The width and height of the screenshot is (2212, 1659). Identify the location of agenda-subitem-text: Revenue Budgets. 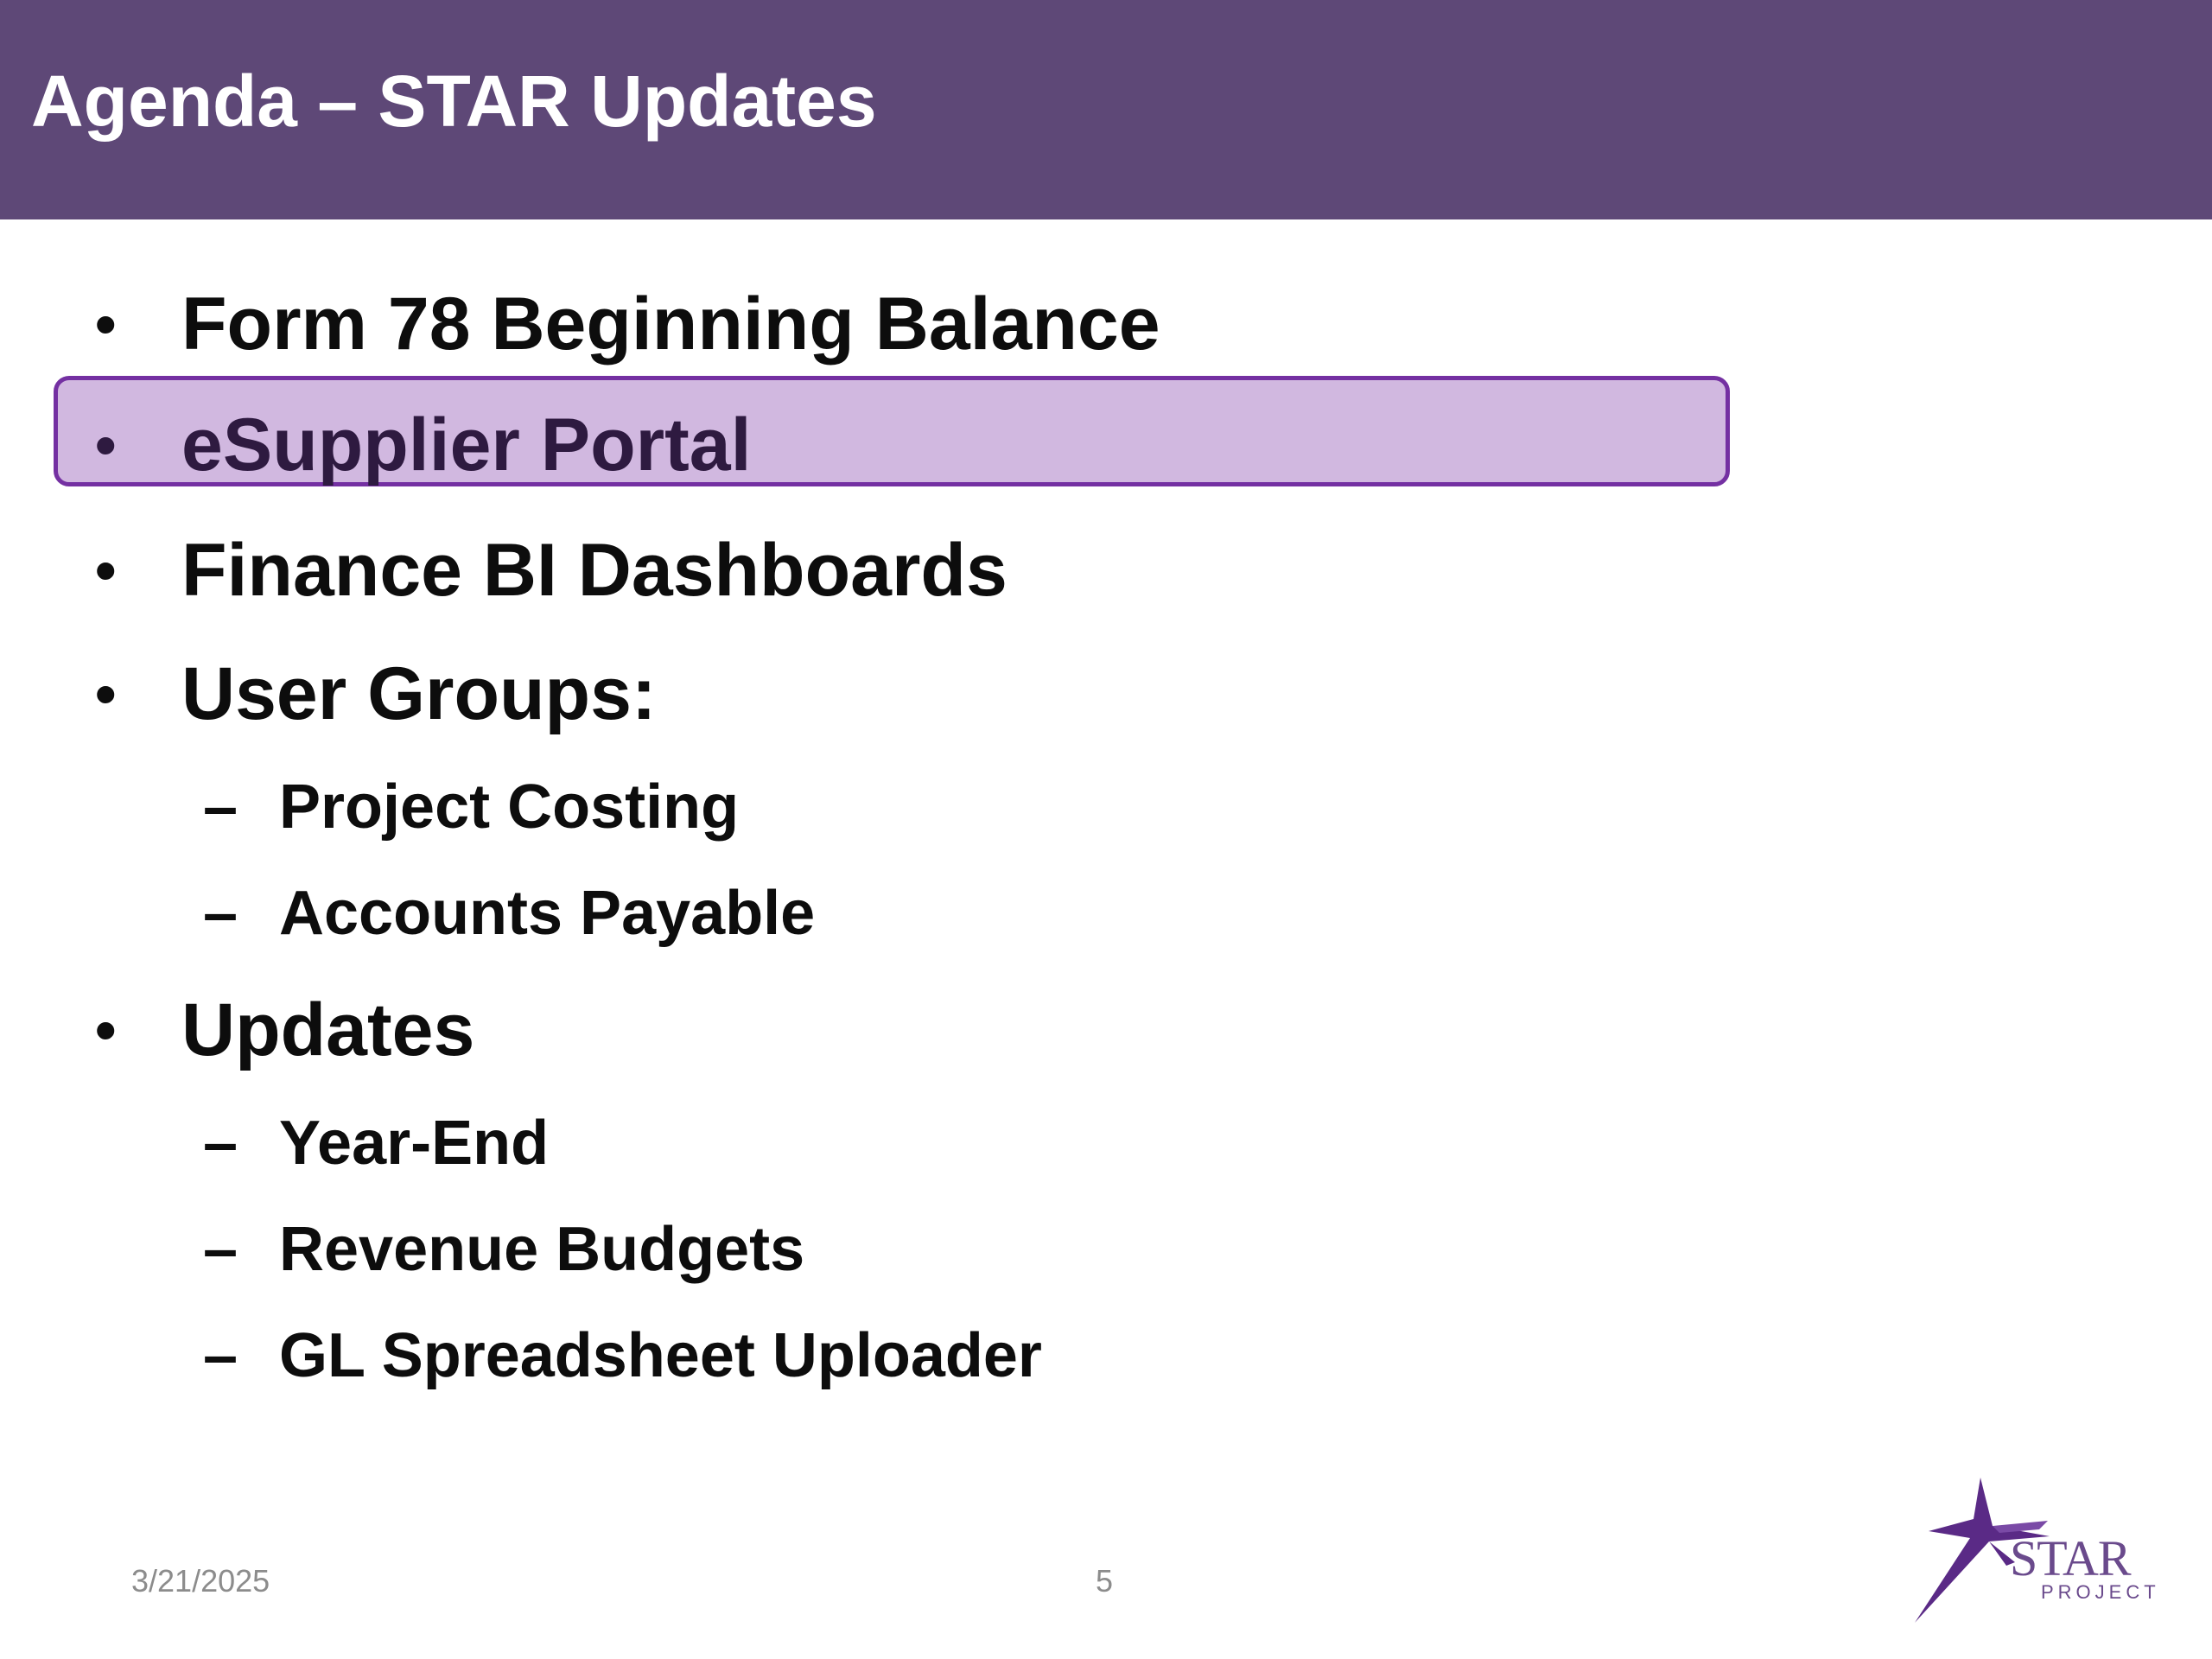
(542, 1249).